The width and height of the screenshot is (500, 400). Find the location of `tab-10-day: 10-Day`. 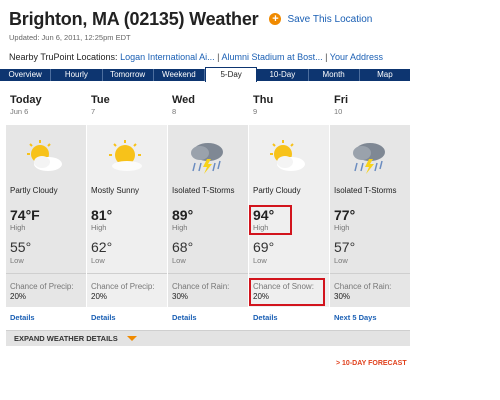

tab-10-day: 10-Day is located at coordinates (283, 75).